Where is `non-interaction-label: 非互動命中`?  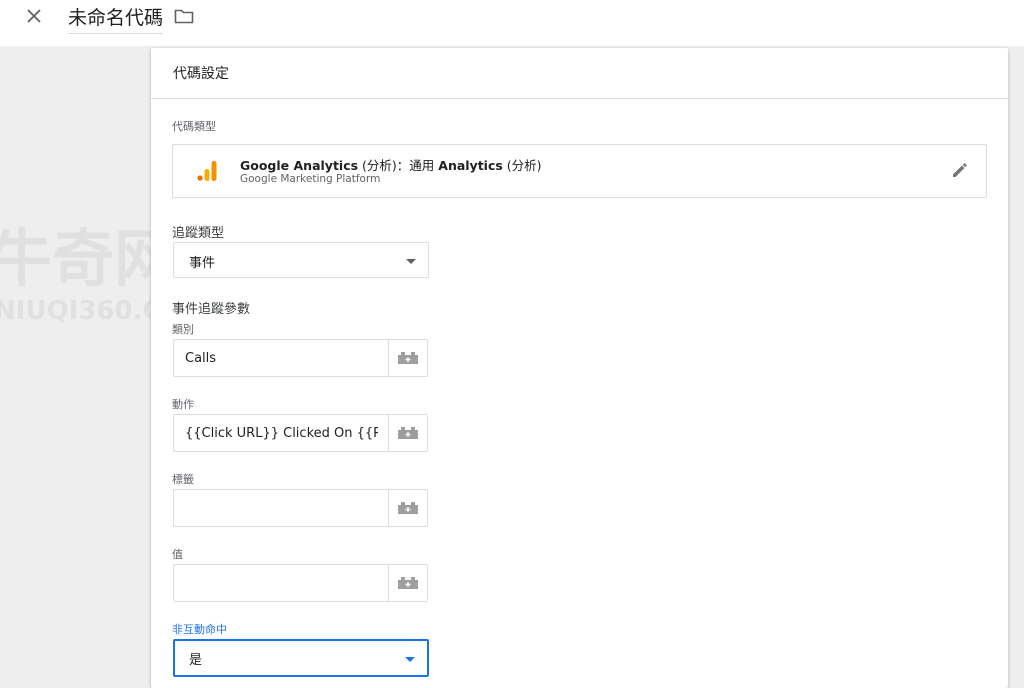 non-interaction-label: 非互動命中 is located at coordinates (199, 629).